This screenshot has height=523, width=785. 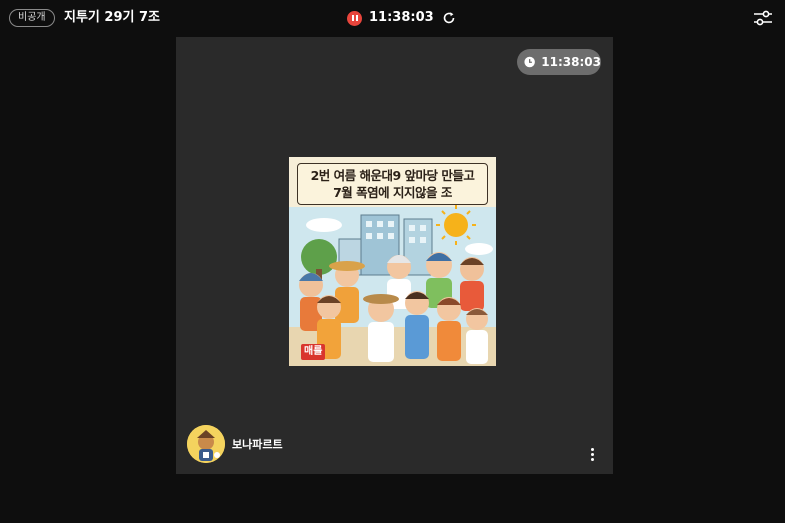 I want to click on avatar, so click(x=206, y=444).